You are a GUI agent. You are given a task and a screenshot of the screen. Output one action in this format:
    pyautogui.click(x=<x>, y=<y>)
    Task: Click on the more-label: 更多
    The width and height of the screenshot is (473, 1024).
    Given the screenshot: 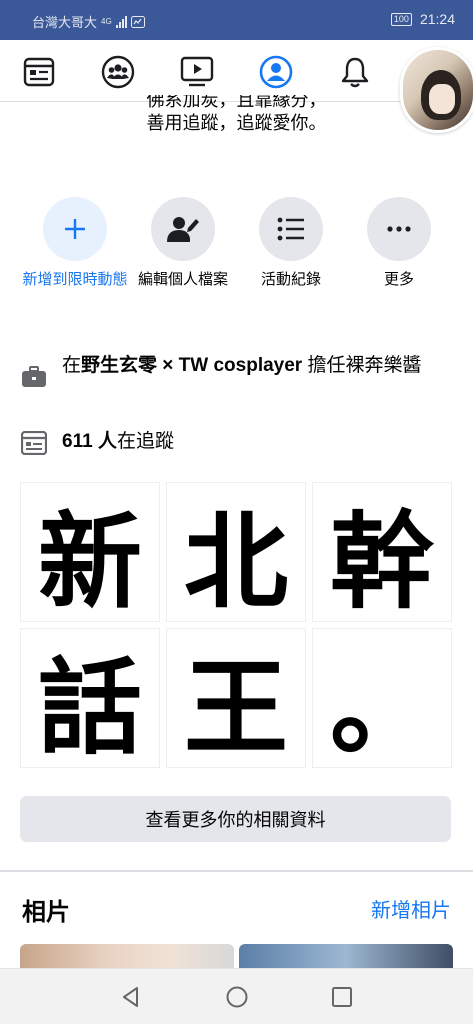 What is the action you would take?
    pyautogui.click(x=398, y=279)
    